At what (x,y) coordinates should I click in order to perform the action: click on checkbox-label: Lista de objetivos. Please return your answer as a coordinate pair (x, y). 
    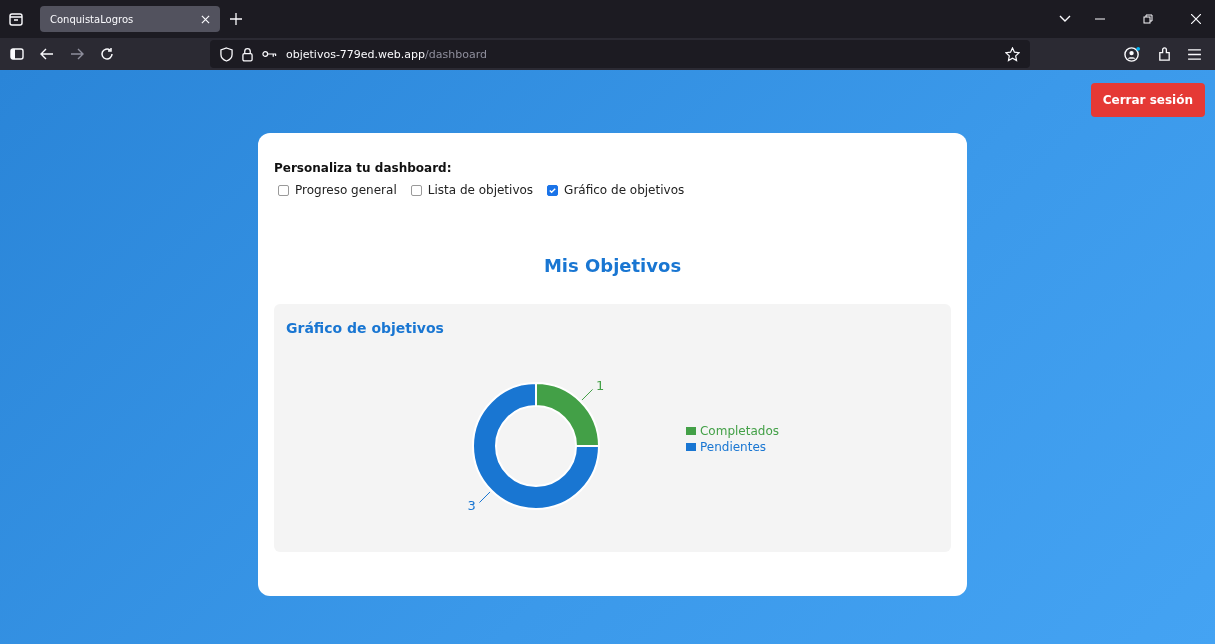
    Looking at the image, I should click on (480, 190).